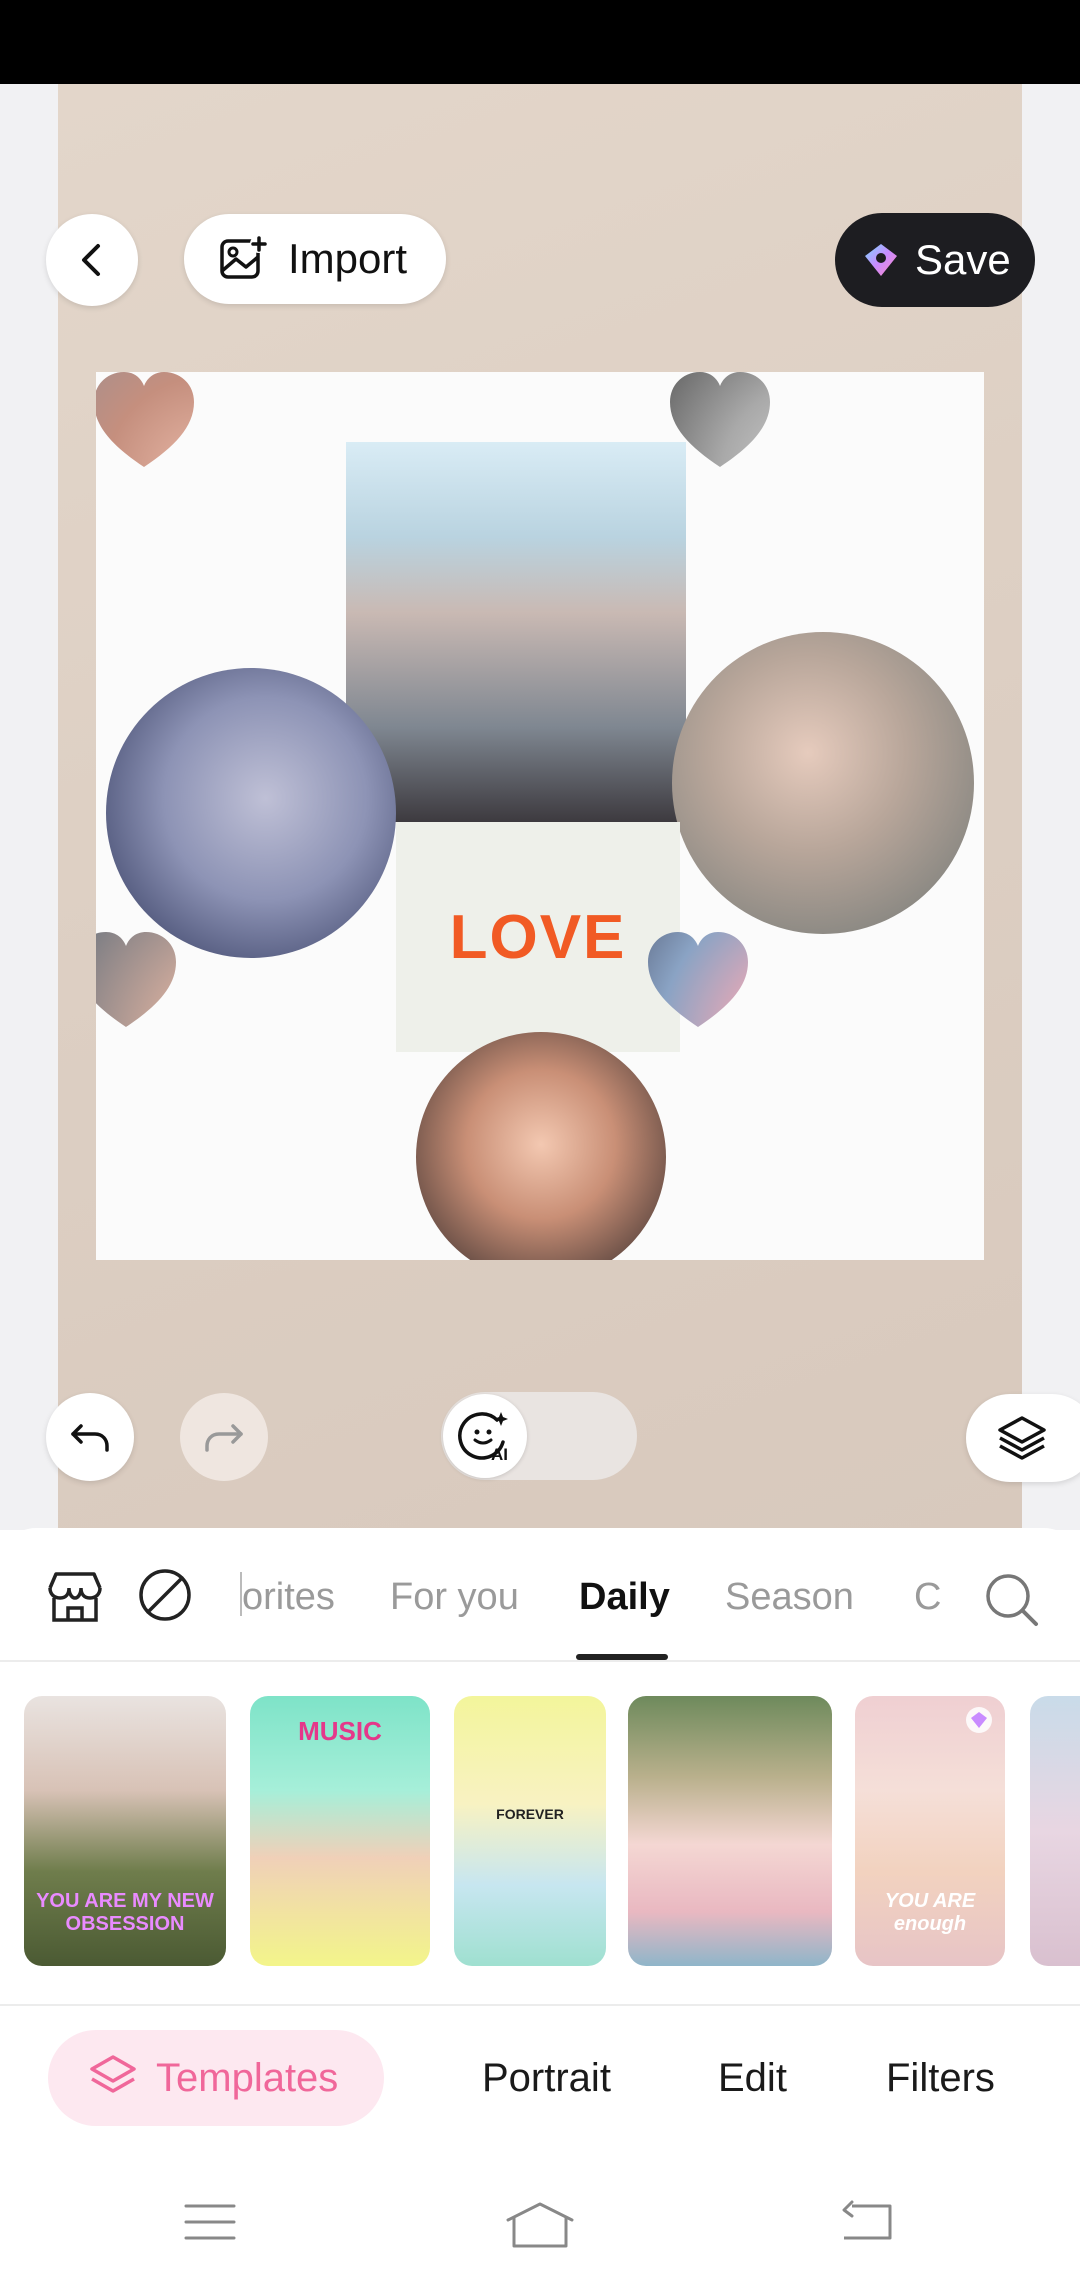 The width and height of the screenshot is (1080, 2280). What do you see at coordinates (930, 1831) in the screenshot?
I see `template-thumb: YOU ARE enough` at bounding box center [930, 1831].